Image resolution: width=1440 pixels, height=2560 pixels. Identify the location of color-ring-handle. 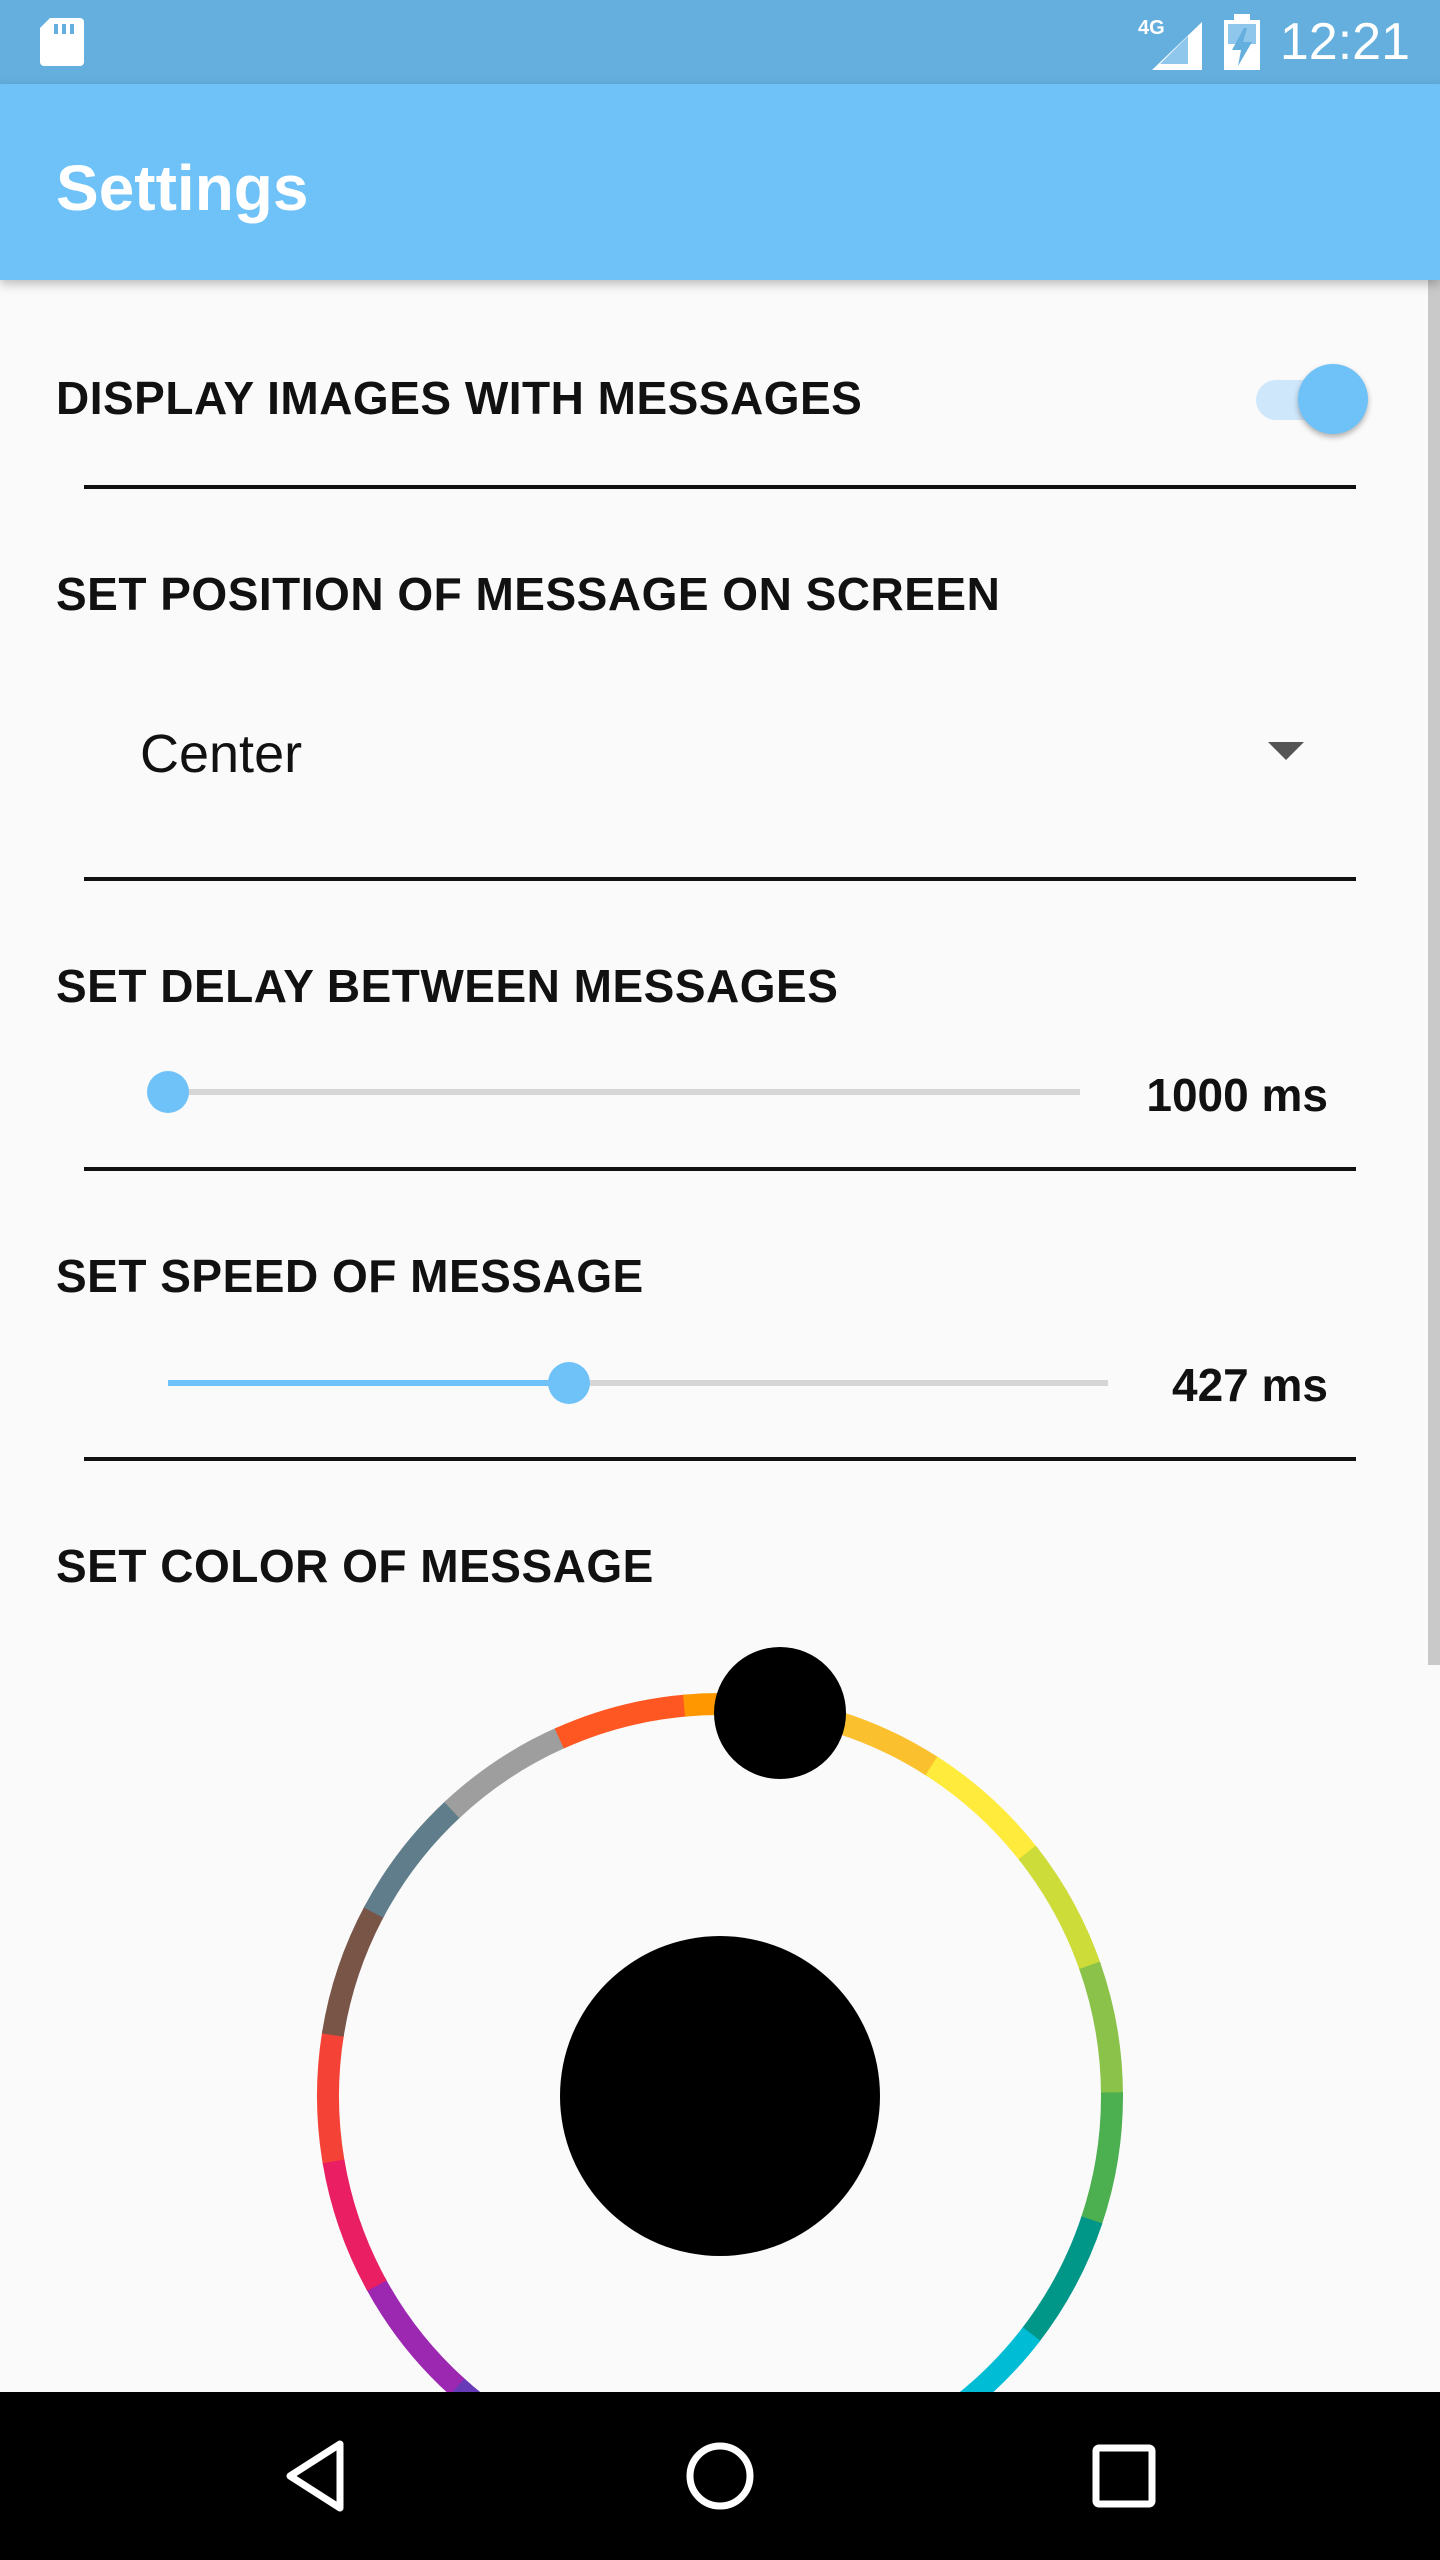
(780, 1713).